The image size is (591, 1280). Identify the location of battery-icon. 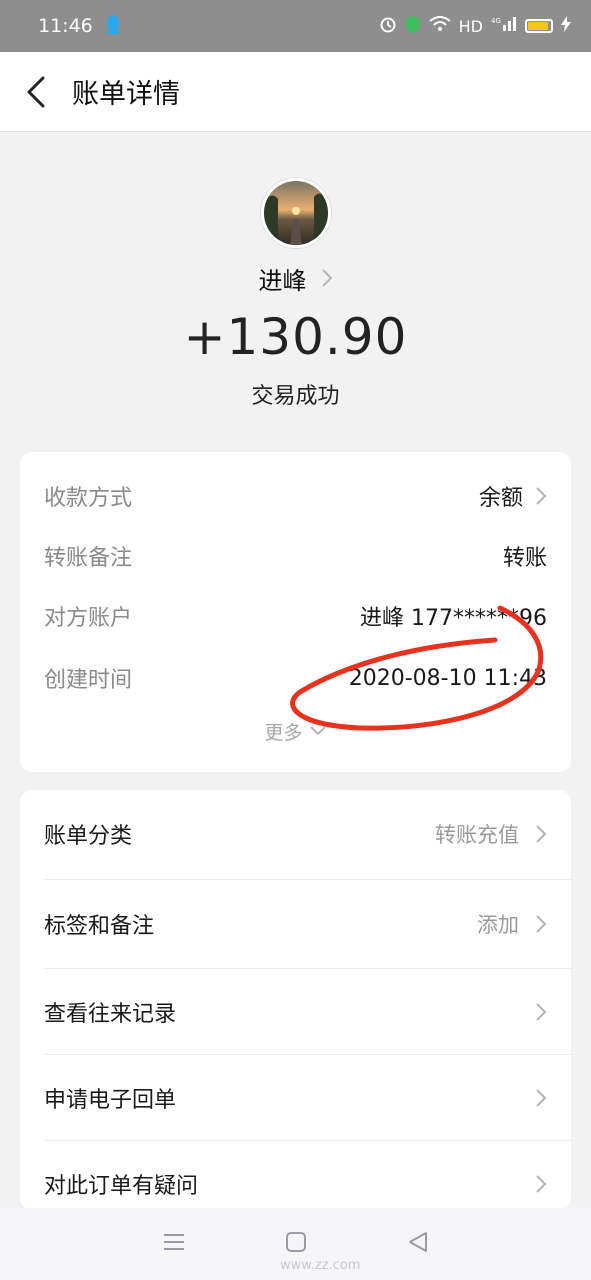
(539, 26).